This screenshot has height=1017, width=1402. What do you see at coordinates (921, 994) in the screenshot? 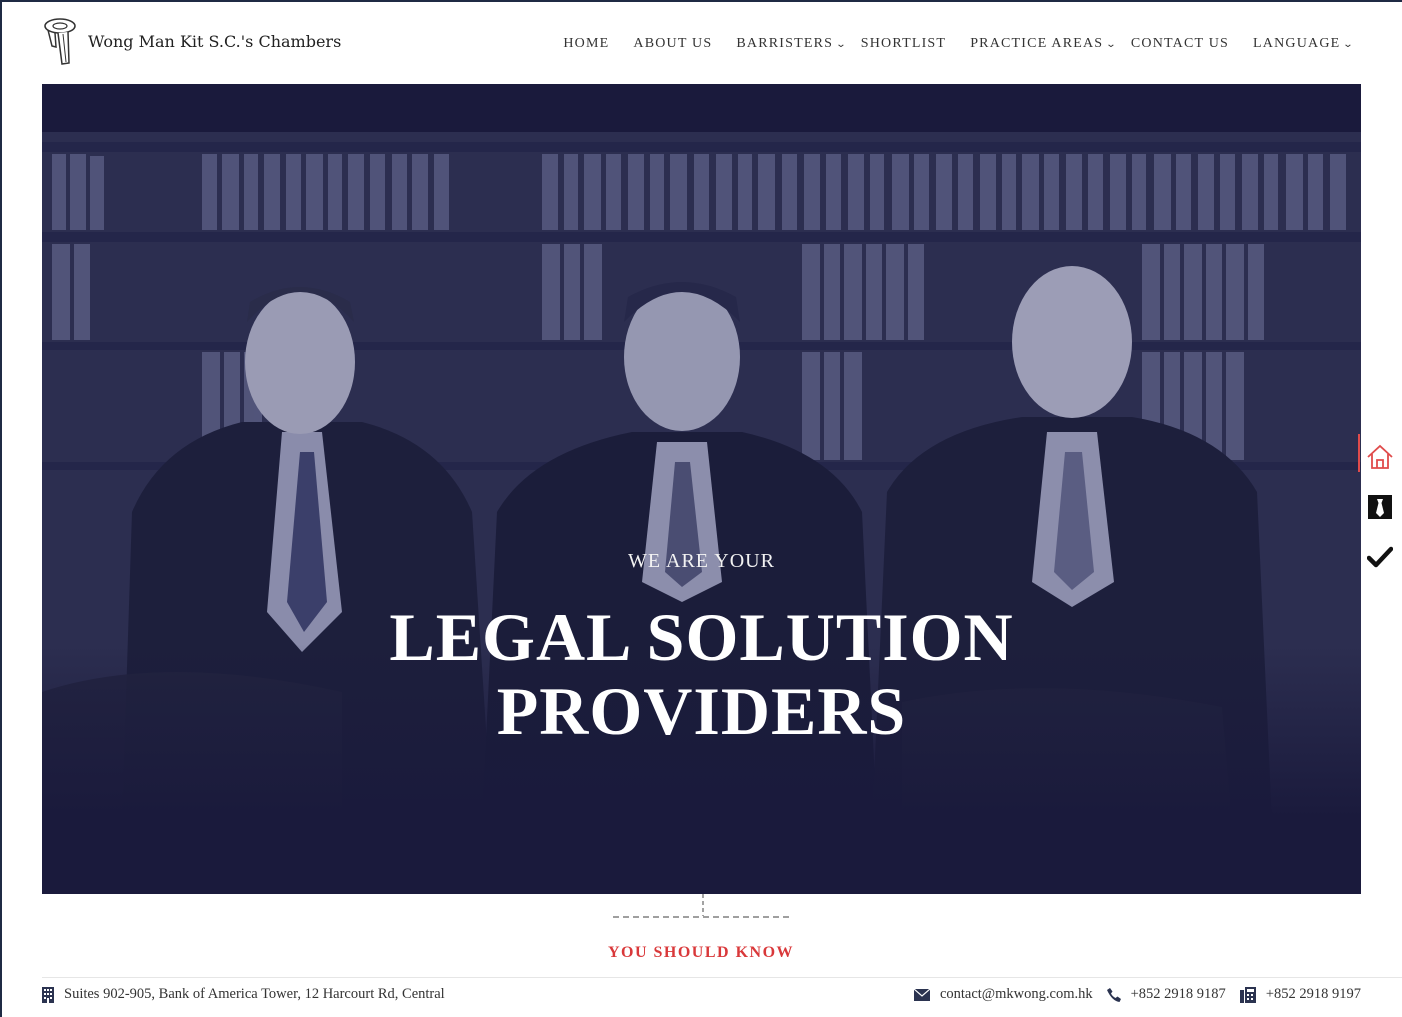
I see `envelope-icon` at bounding box center [921, 994].